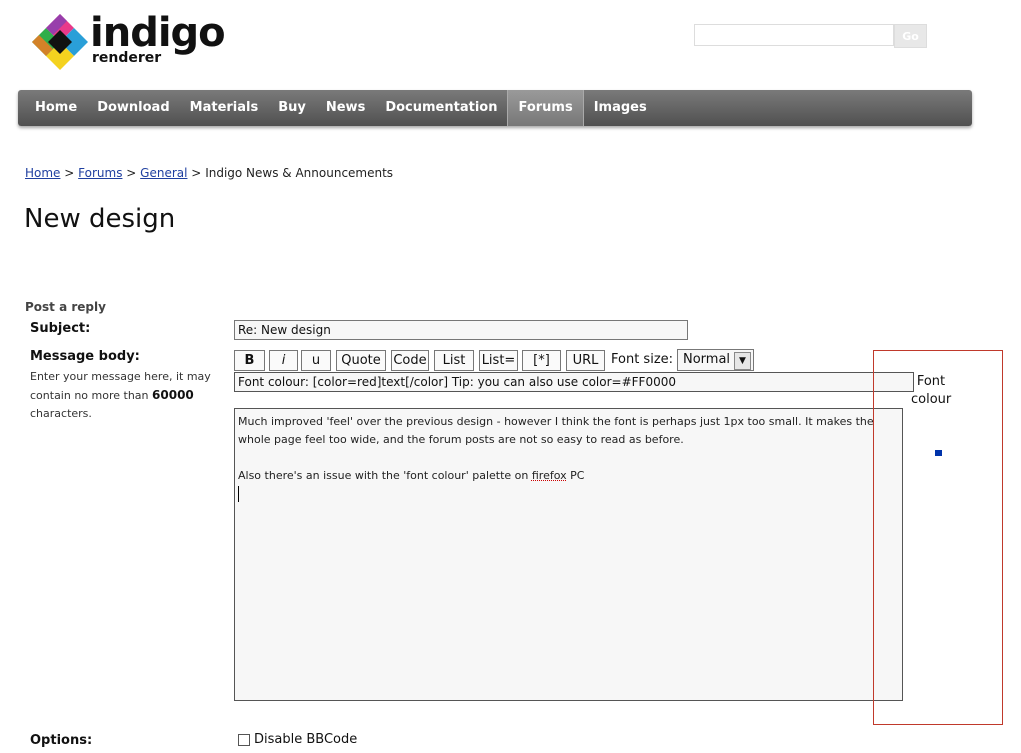  What do you see at coordinates (133, 108) in the screenshot?
I see `nav-item-download: Download` at bounding box center [133, 108].